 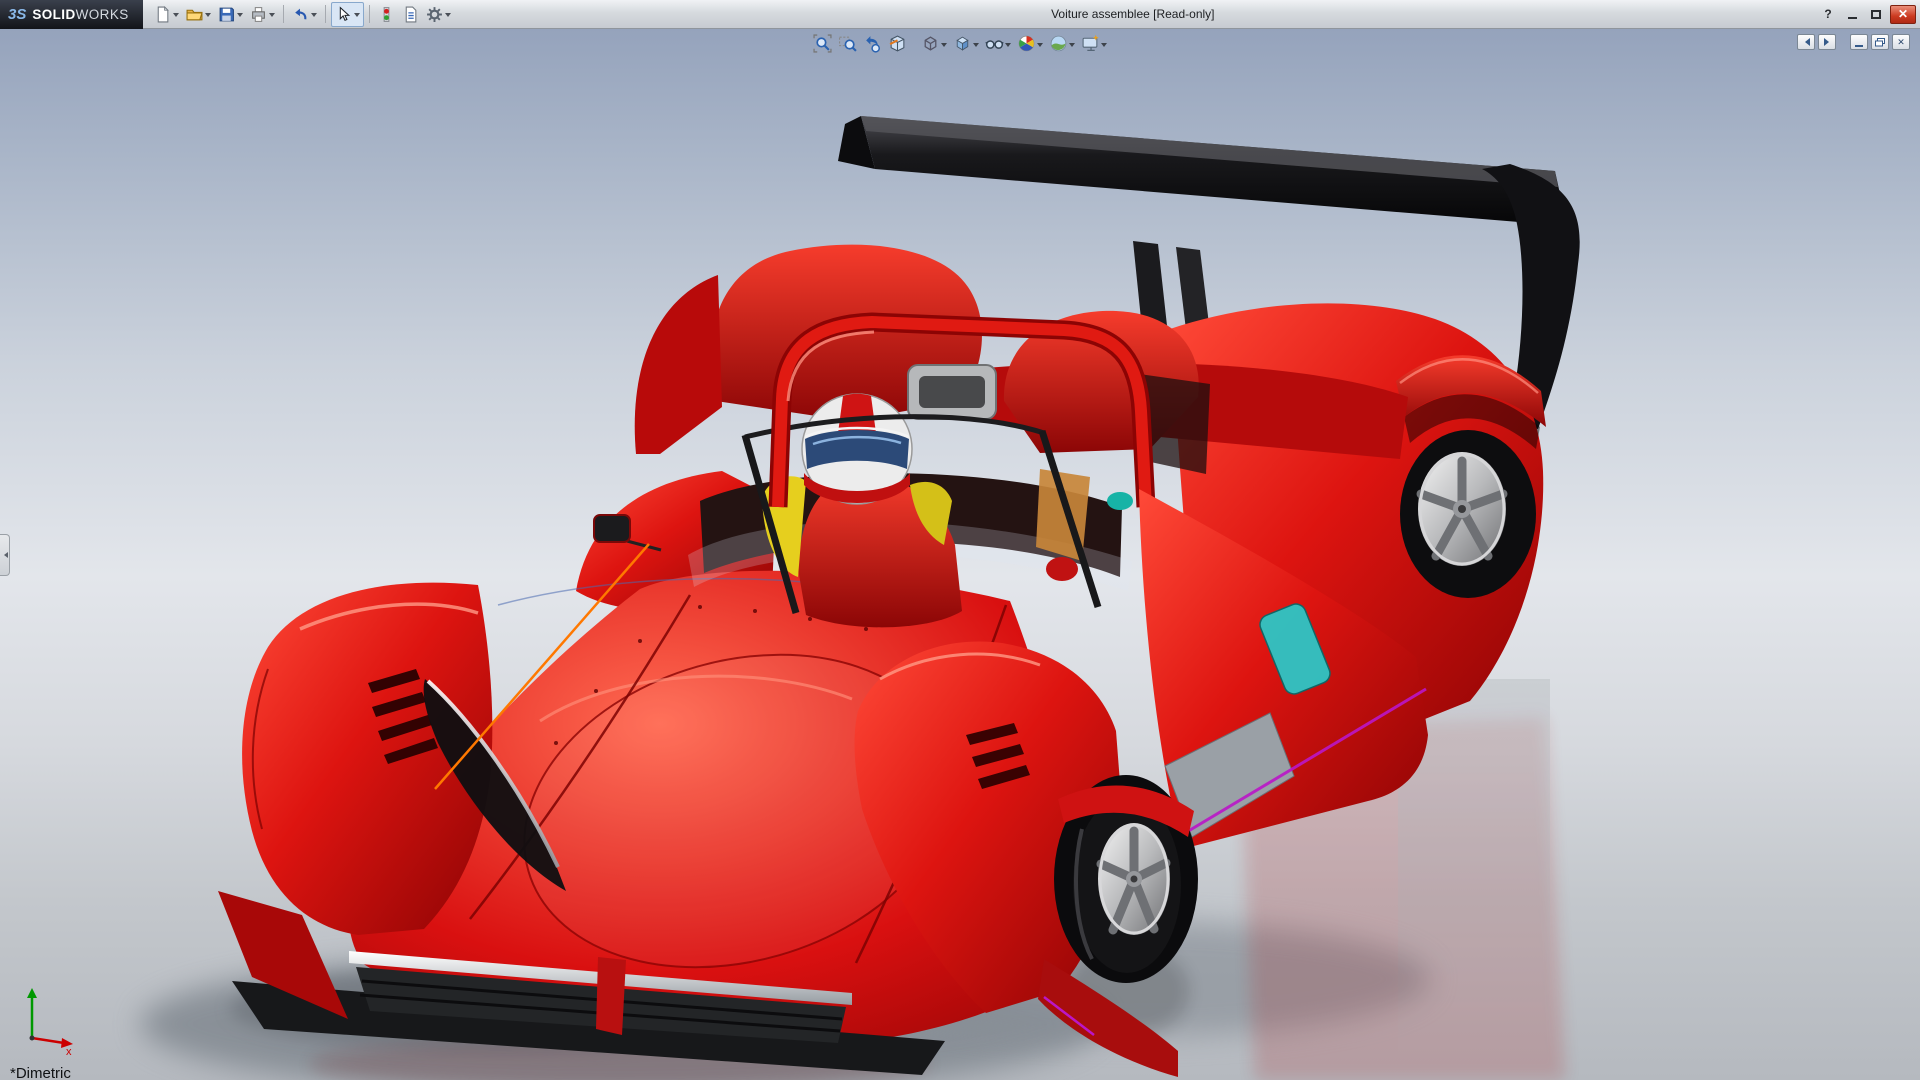 I want to click on document-window-controls: ✕, so click(x=1853, y=42).